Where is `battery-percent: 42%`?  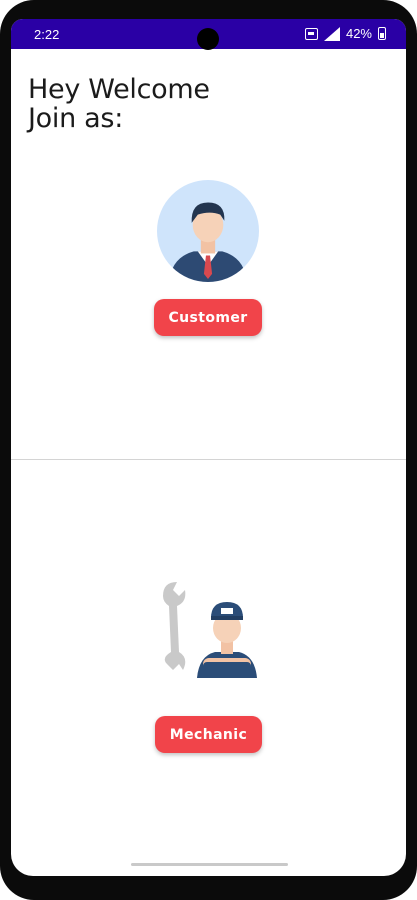 battery-percent: 42% is located at coordinates (358, 33).